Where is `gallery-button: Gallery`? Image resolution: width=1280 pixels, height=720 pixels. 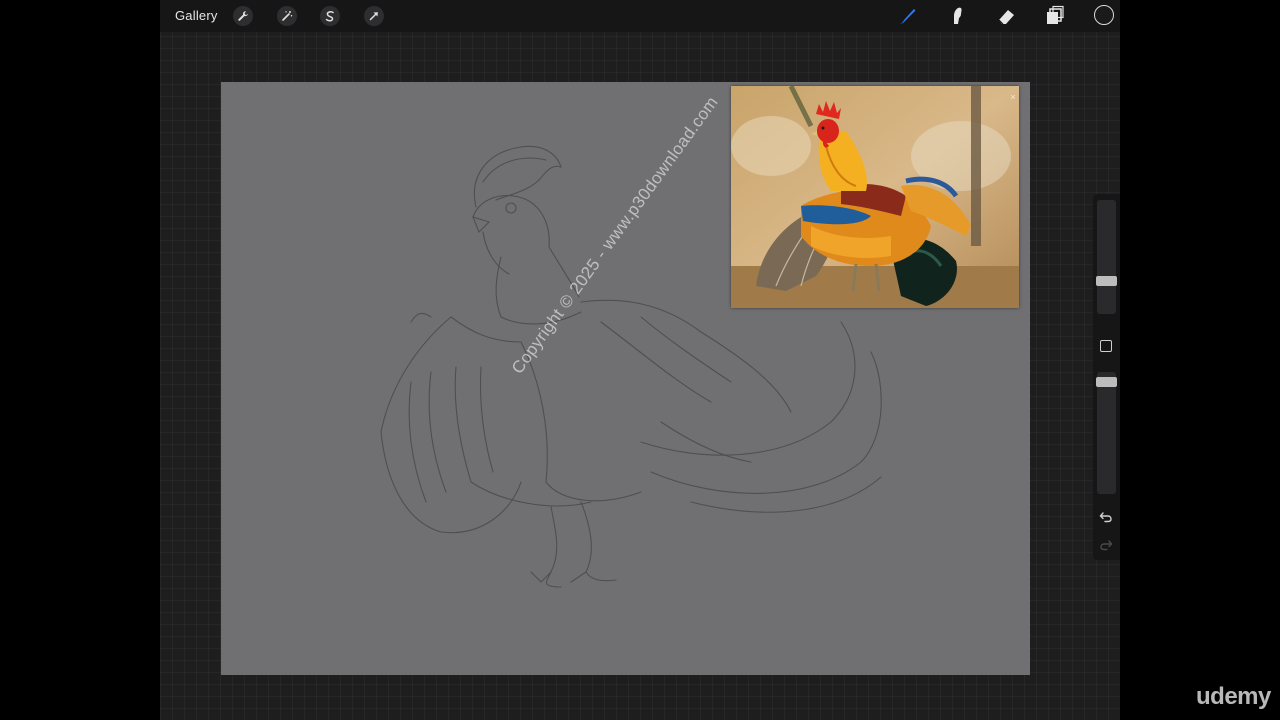
gallery-button: Gallery is located at coordinates (196, 15).